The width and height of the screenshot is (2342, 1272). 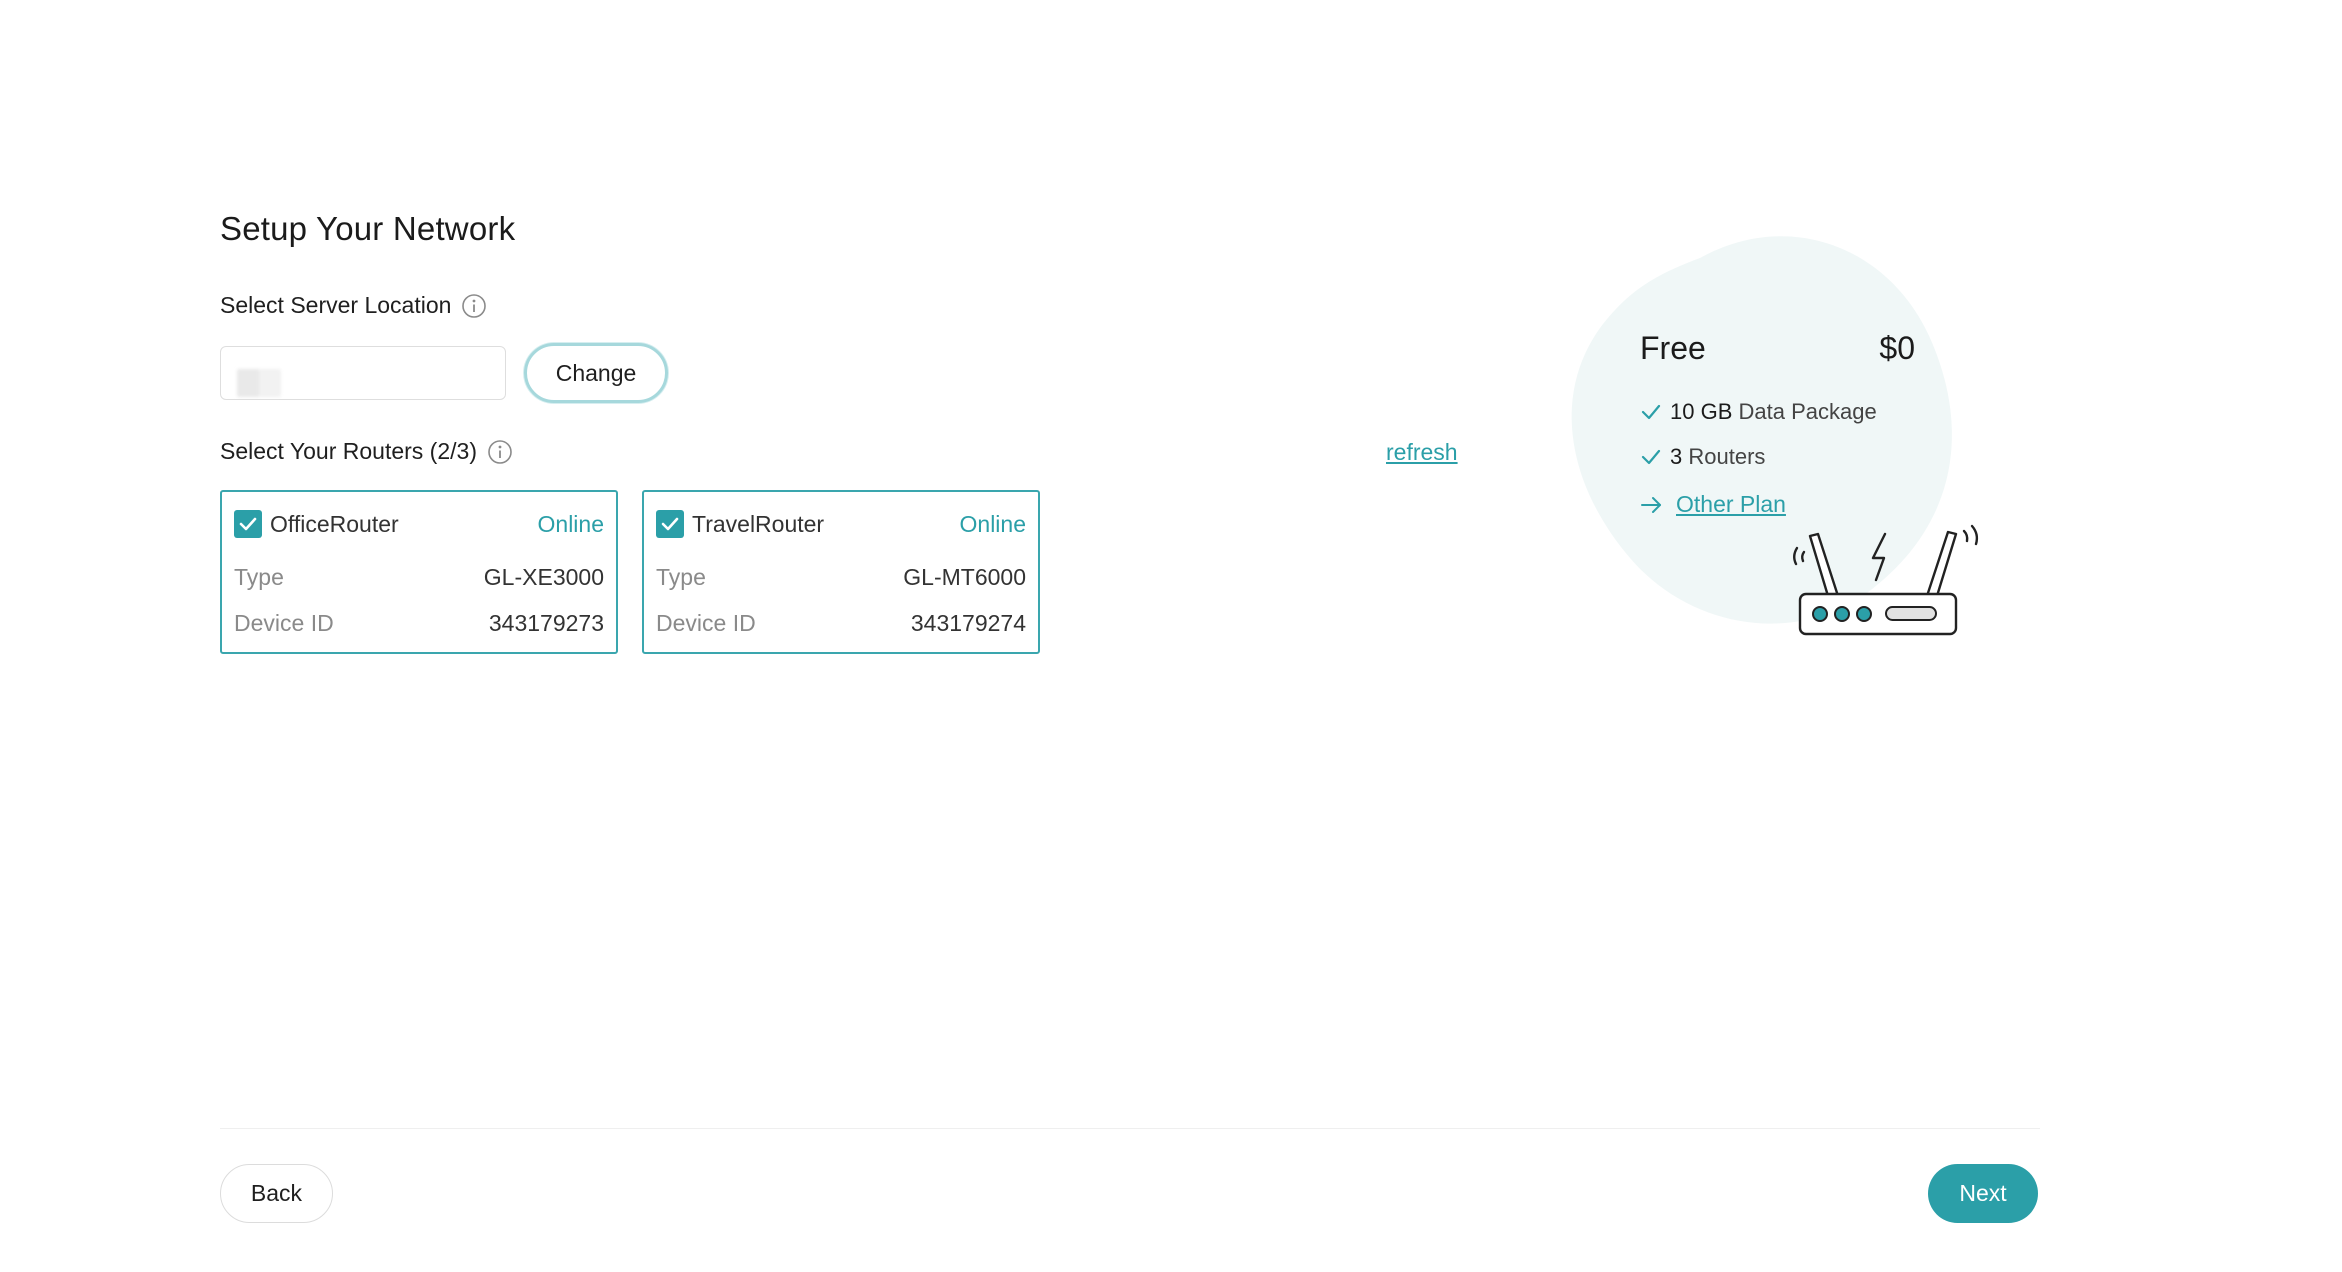 I want to click on plan-feature-routers: 3 Routers, so click(x=1777, y=456).